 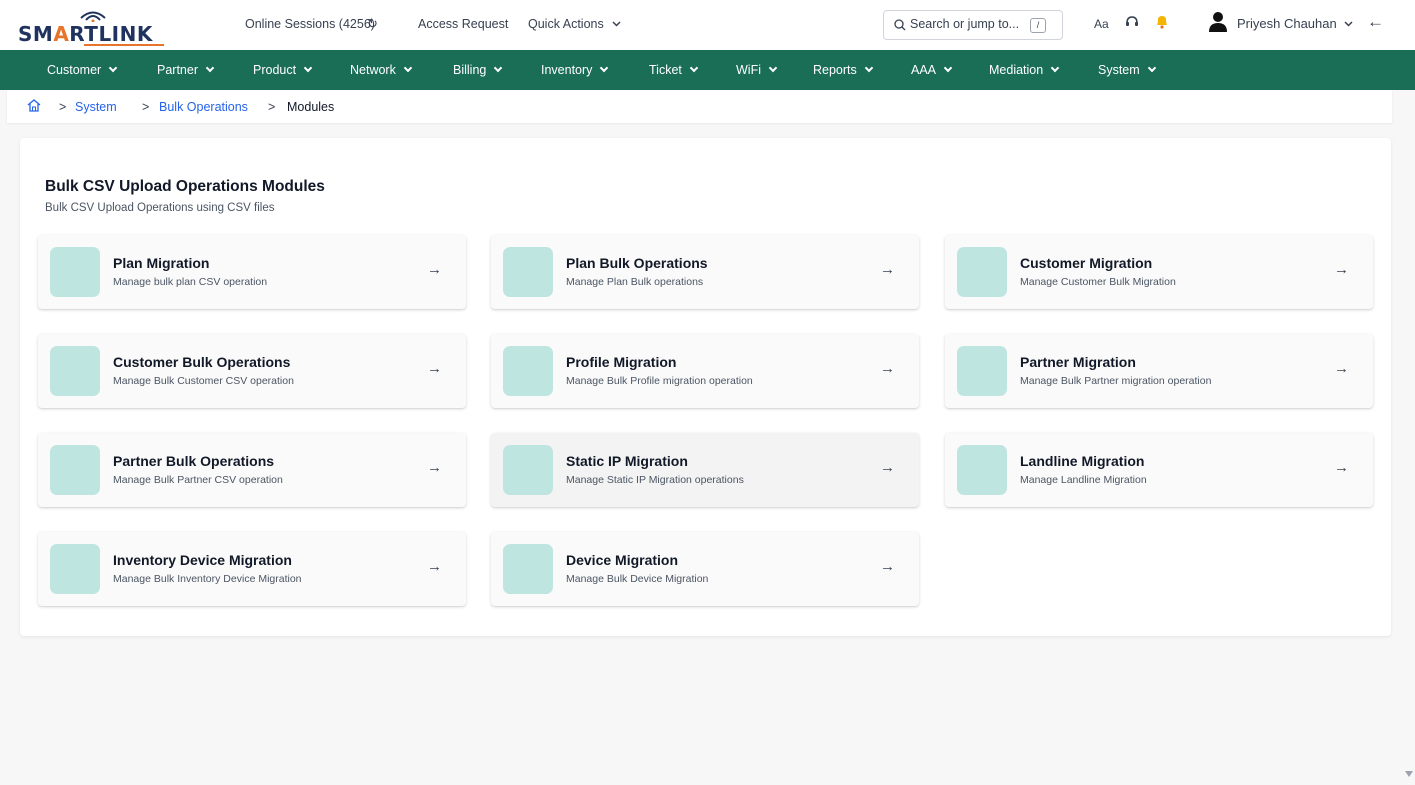 I want to click on support-icon, so click(x=1132, y=22).